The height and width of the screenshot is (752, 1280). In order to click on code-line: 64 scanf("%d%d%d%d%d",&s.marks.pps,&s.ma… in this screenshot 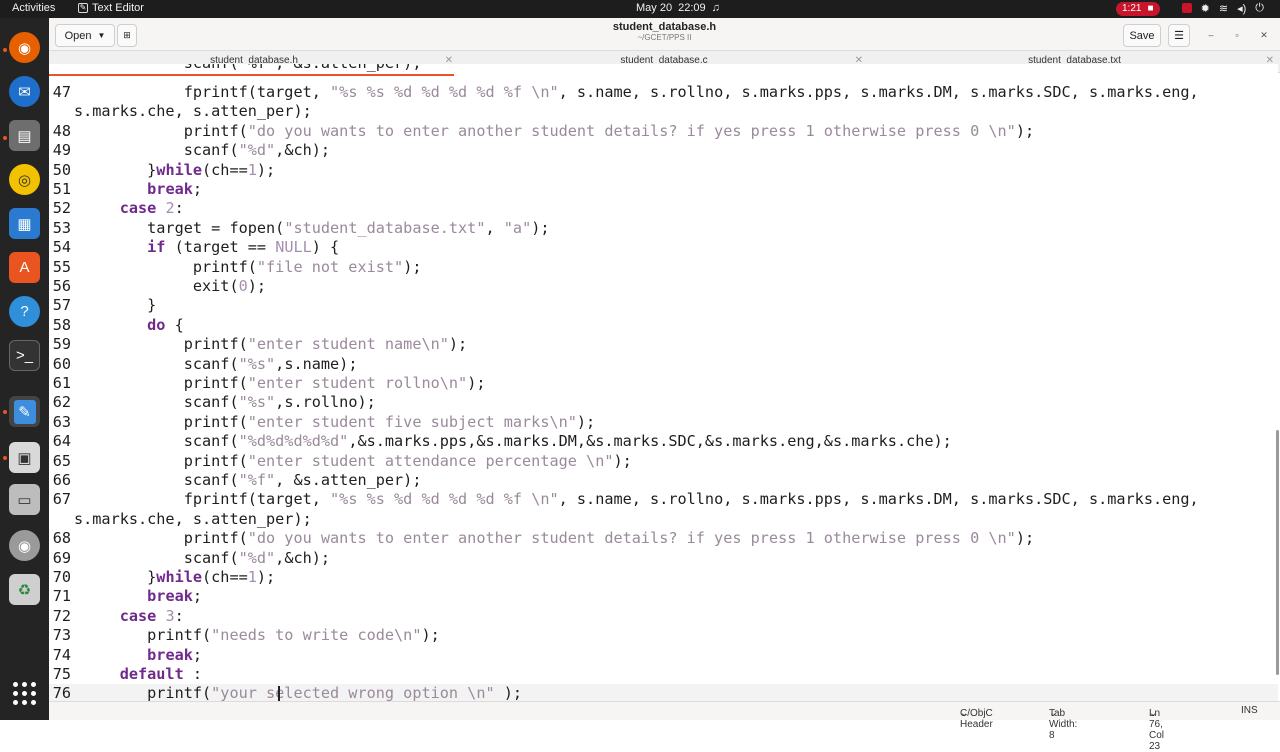, I will do `click(663, 441)`.